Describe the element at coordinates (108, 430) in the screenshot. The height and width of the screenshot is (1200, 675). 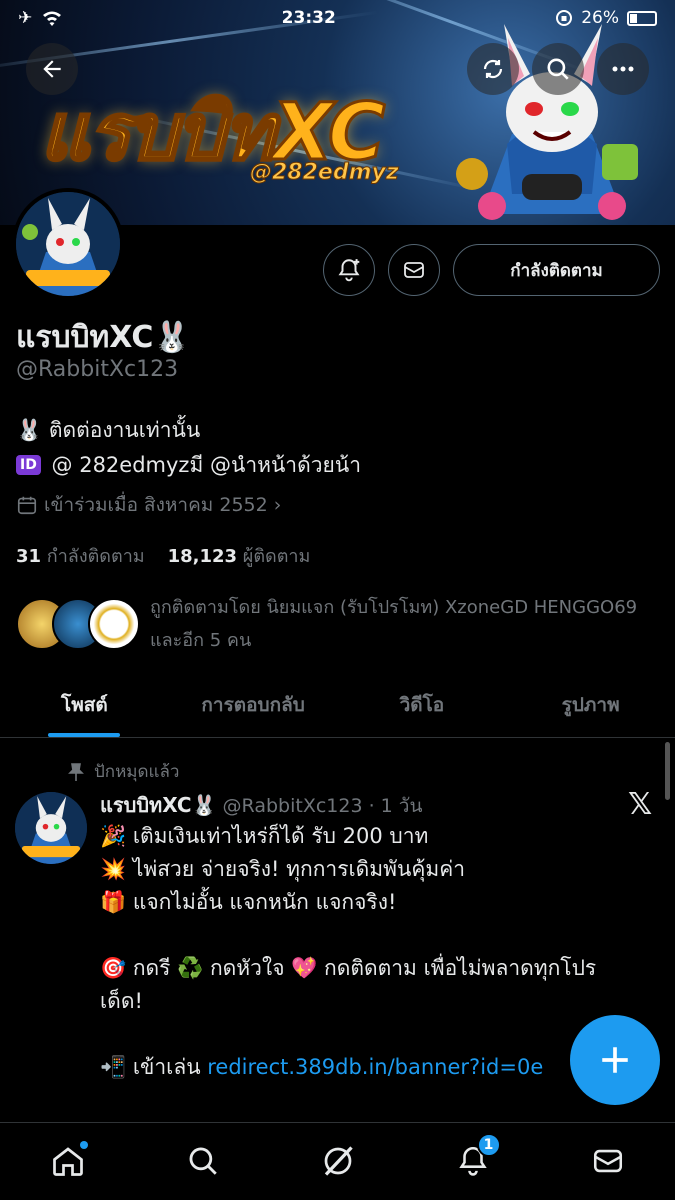
I see `bio-line-1: 🐰 ติดต่องานเท่านั้น` at that location.